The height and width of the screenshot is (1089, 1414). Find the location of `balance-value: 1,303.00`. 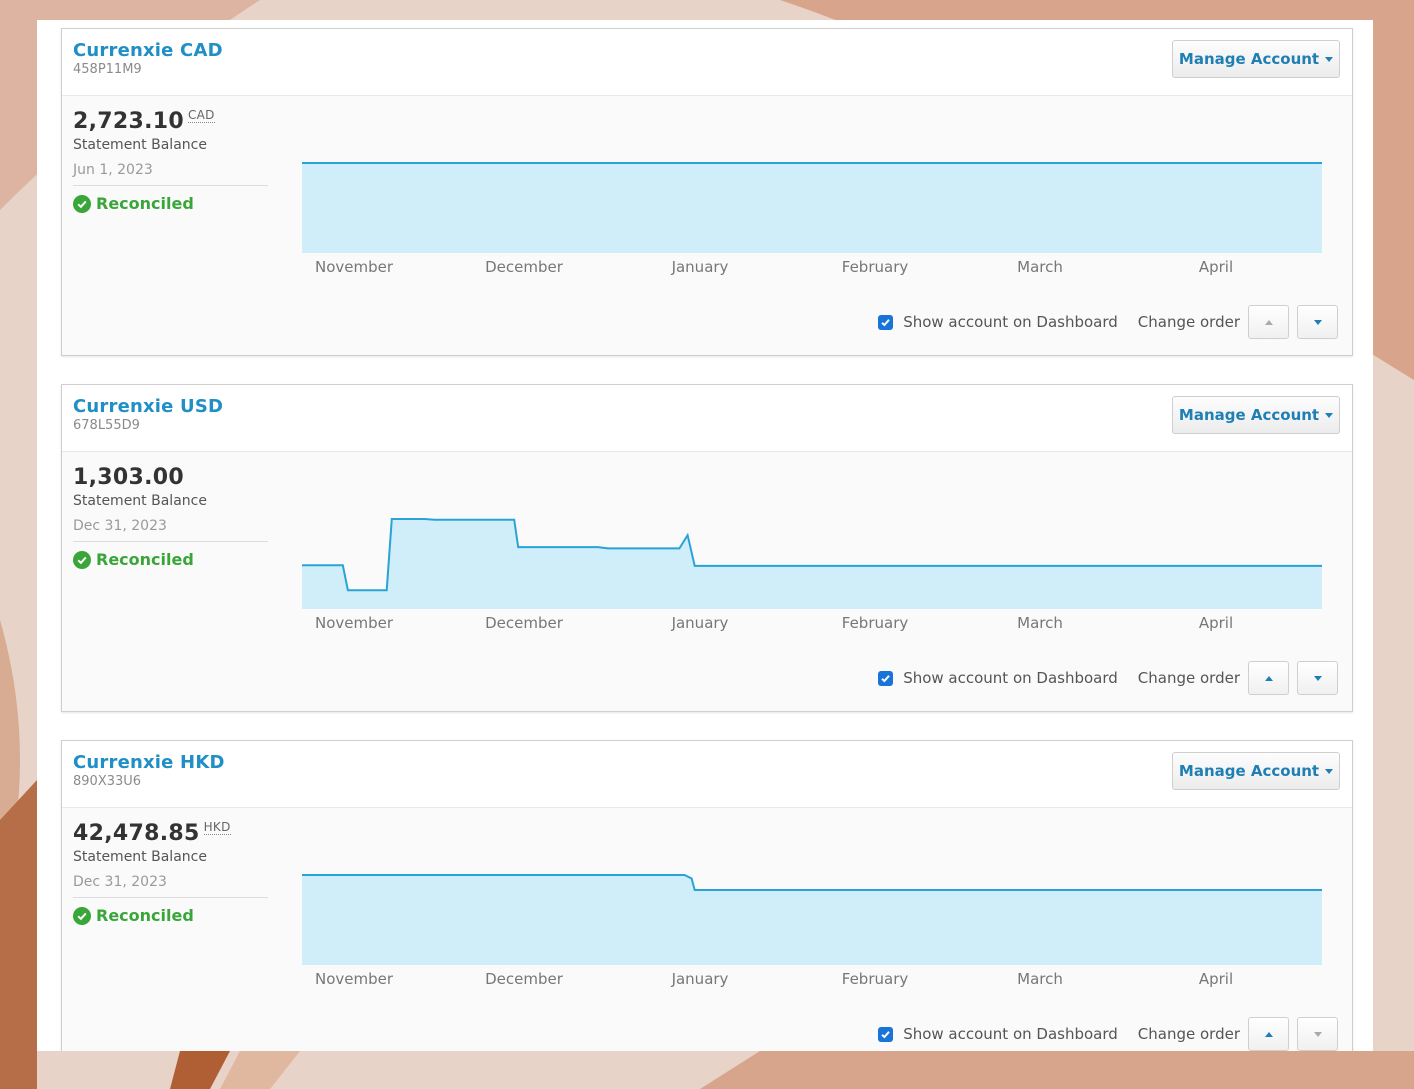

balance-value: 1,303.00 is located at coordinates (128, 477).